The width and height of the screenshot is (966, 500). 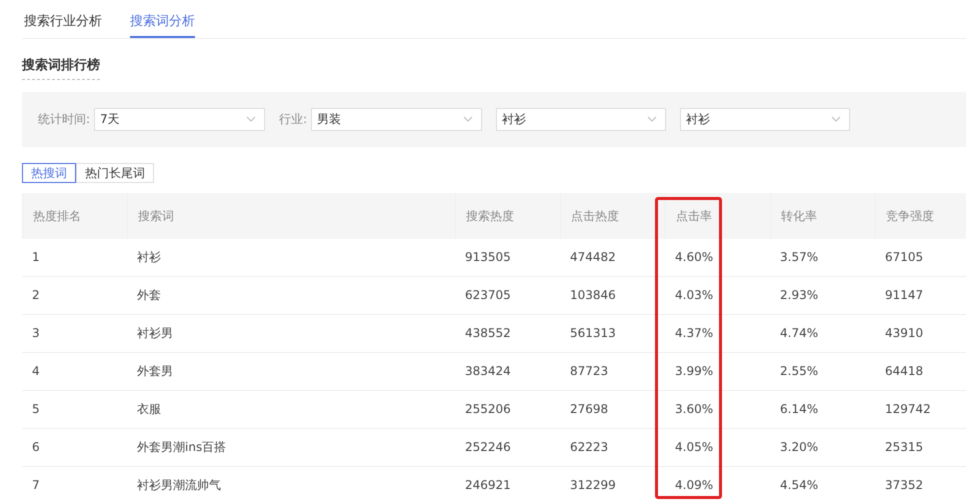 I want to click on table-cell: 252246, so click(x=507, y=447).